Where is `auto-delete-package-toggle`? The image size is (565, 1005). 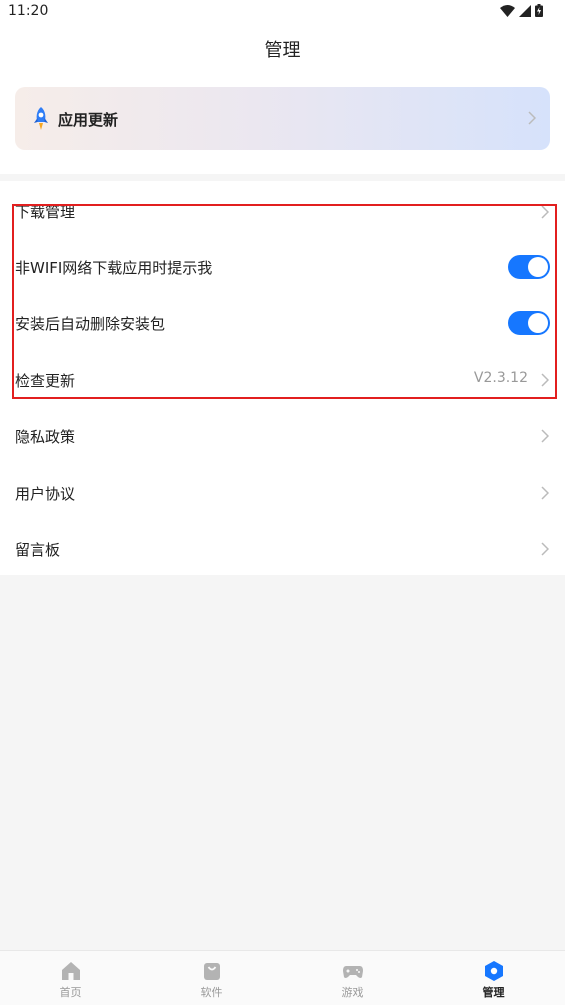
auto-delete-package-toggle is located at coordinates (529, 323).